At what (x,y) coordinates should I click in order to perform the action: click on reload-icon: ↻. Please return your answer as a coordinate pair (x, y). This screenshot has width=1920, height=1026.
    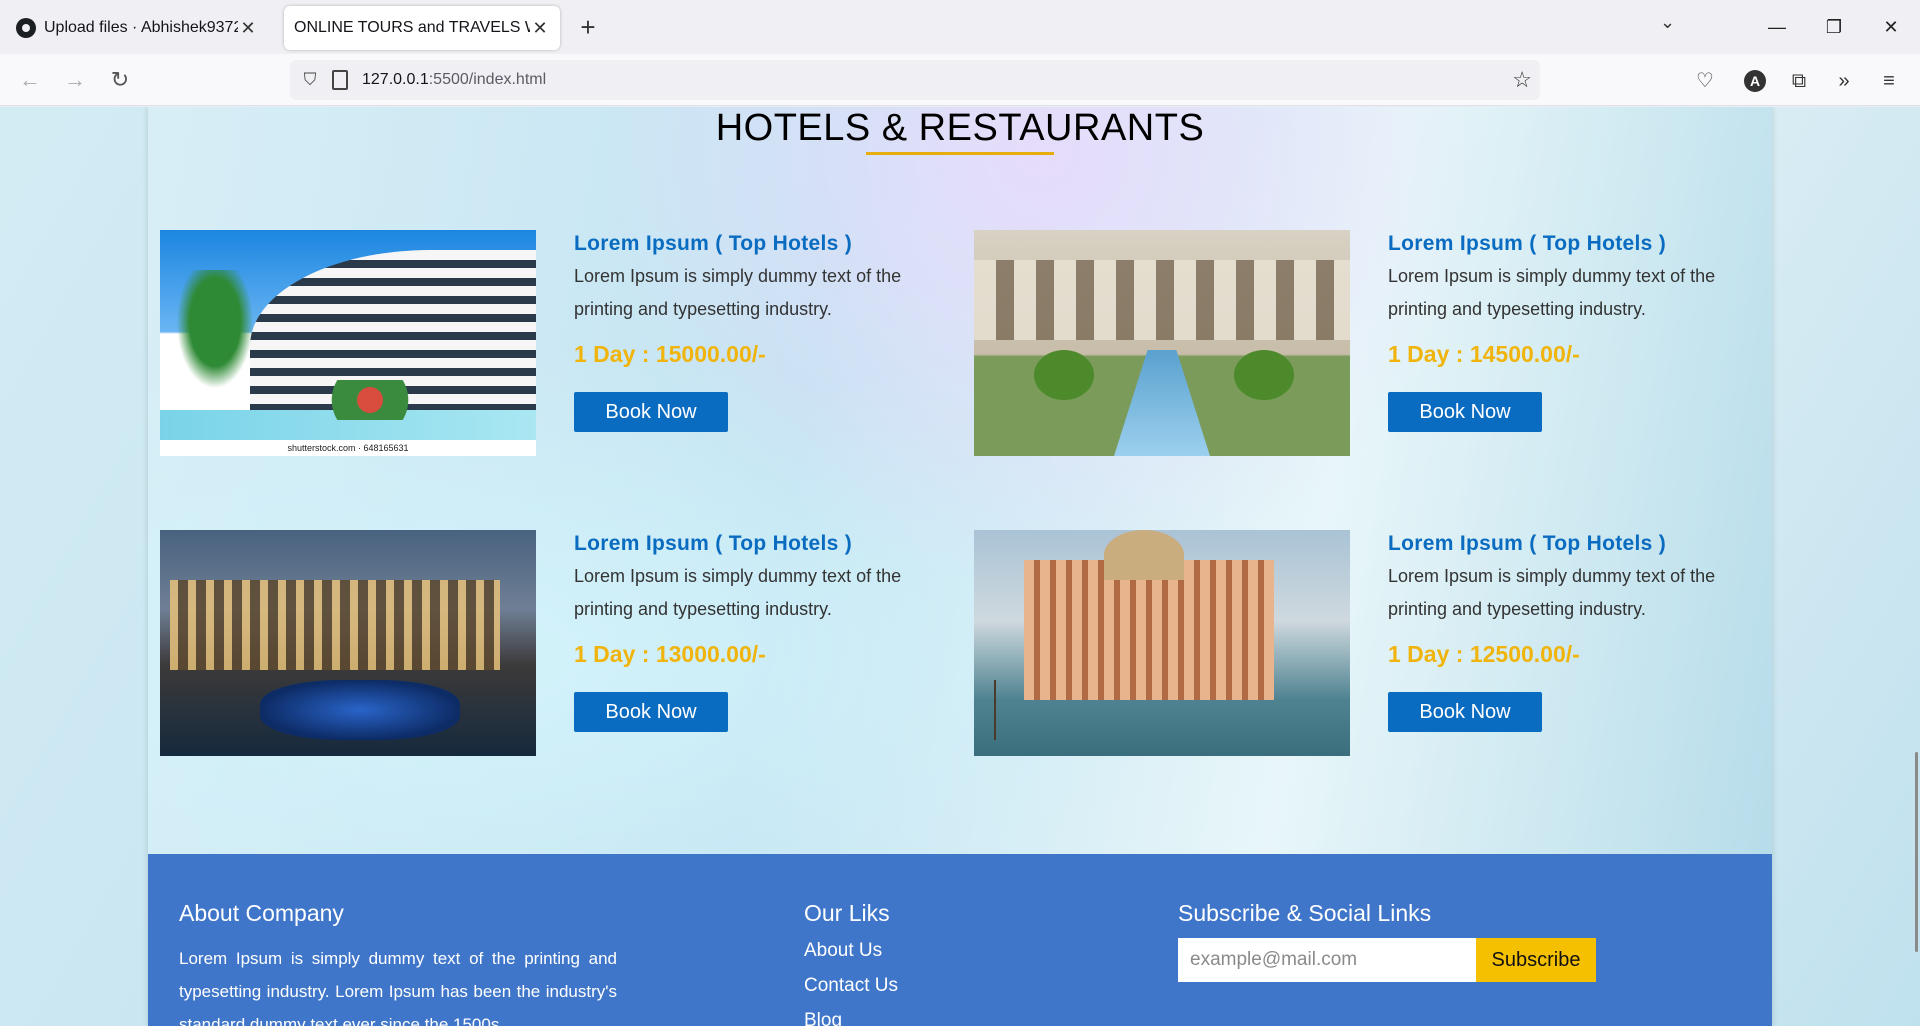
    Looking at the image, I should click on (120, 80).